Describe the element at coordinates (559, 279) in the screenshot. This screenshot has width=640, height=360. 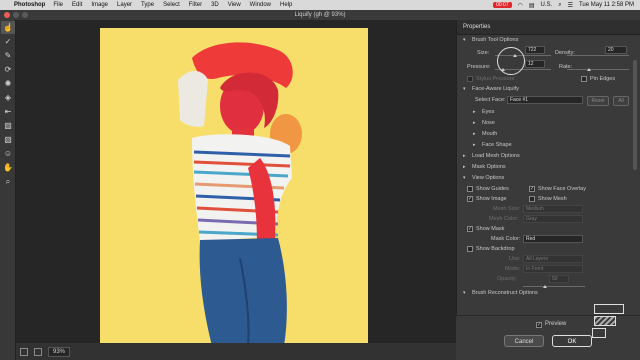
I see `opacity-field: 50` at that location.